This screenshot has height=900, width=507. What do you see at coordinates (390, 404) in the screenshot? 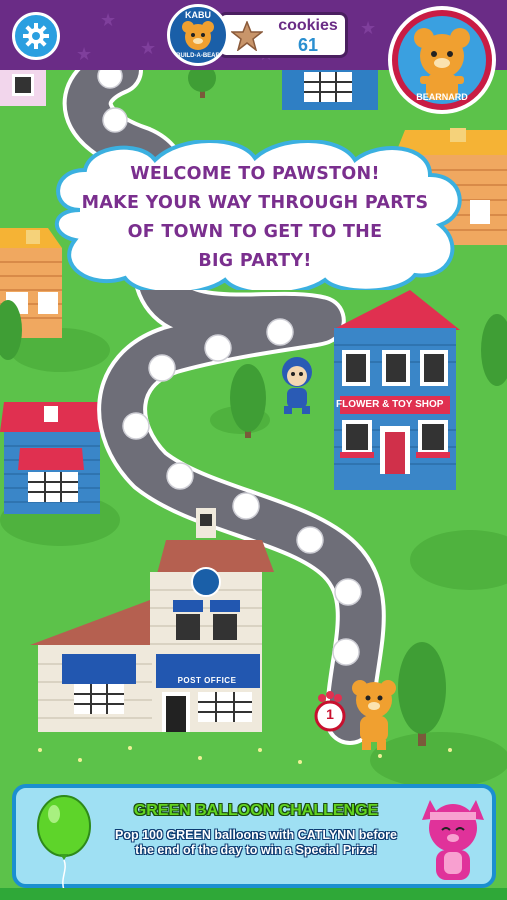
I see `shop-sign: FLOWER & TOY SHOP` at bounding box center [390, 404].